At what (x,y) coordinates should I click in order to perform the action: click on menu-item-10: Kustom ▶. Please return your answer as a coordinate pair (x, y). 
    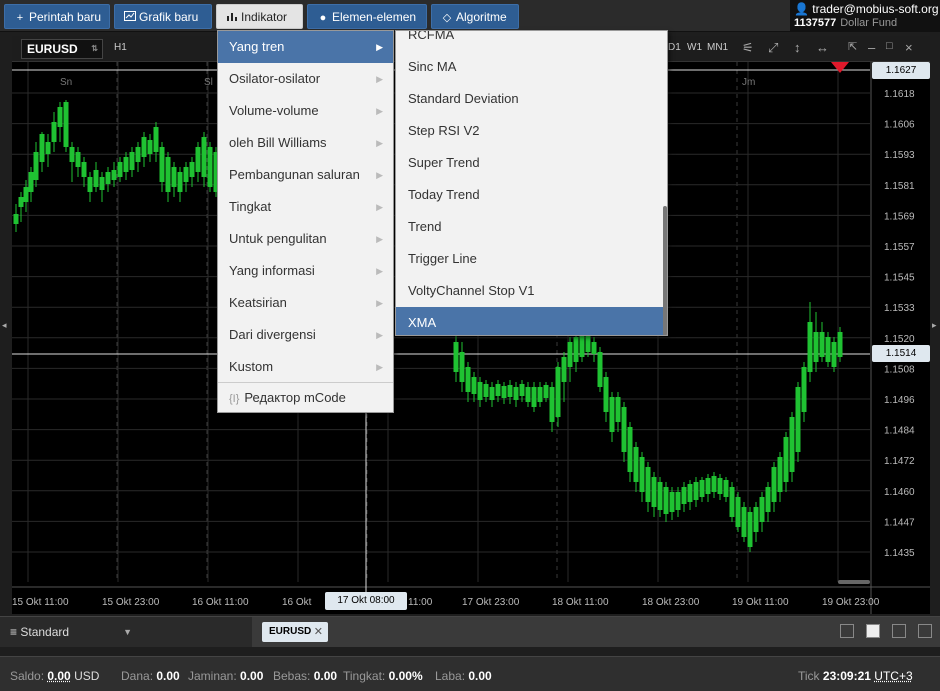
    Looking at the image, I should click on (305, 367).